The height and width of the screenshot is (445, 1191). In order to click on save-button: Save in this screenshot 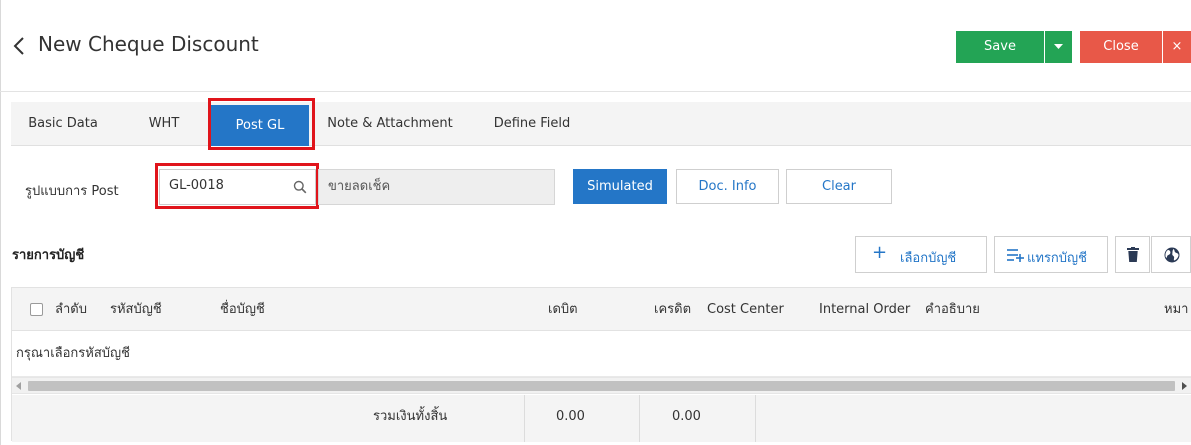, I will do `click(1000, 47)`.